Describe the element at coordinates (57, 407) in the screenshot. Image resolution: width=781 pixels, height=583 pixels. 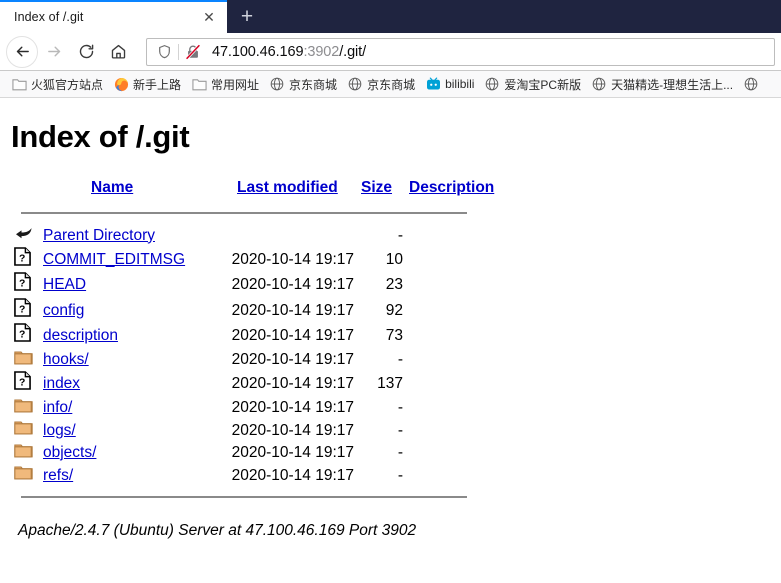
I see `entry-link: info/` at that location.